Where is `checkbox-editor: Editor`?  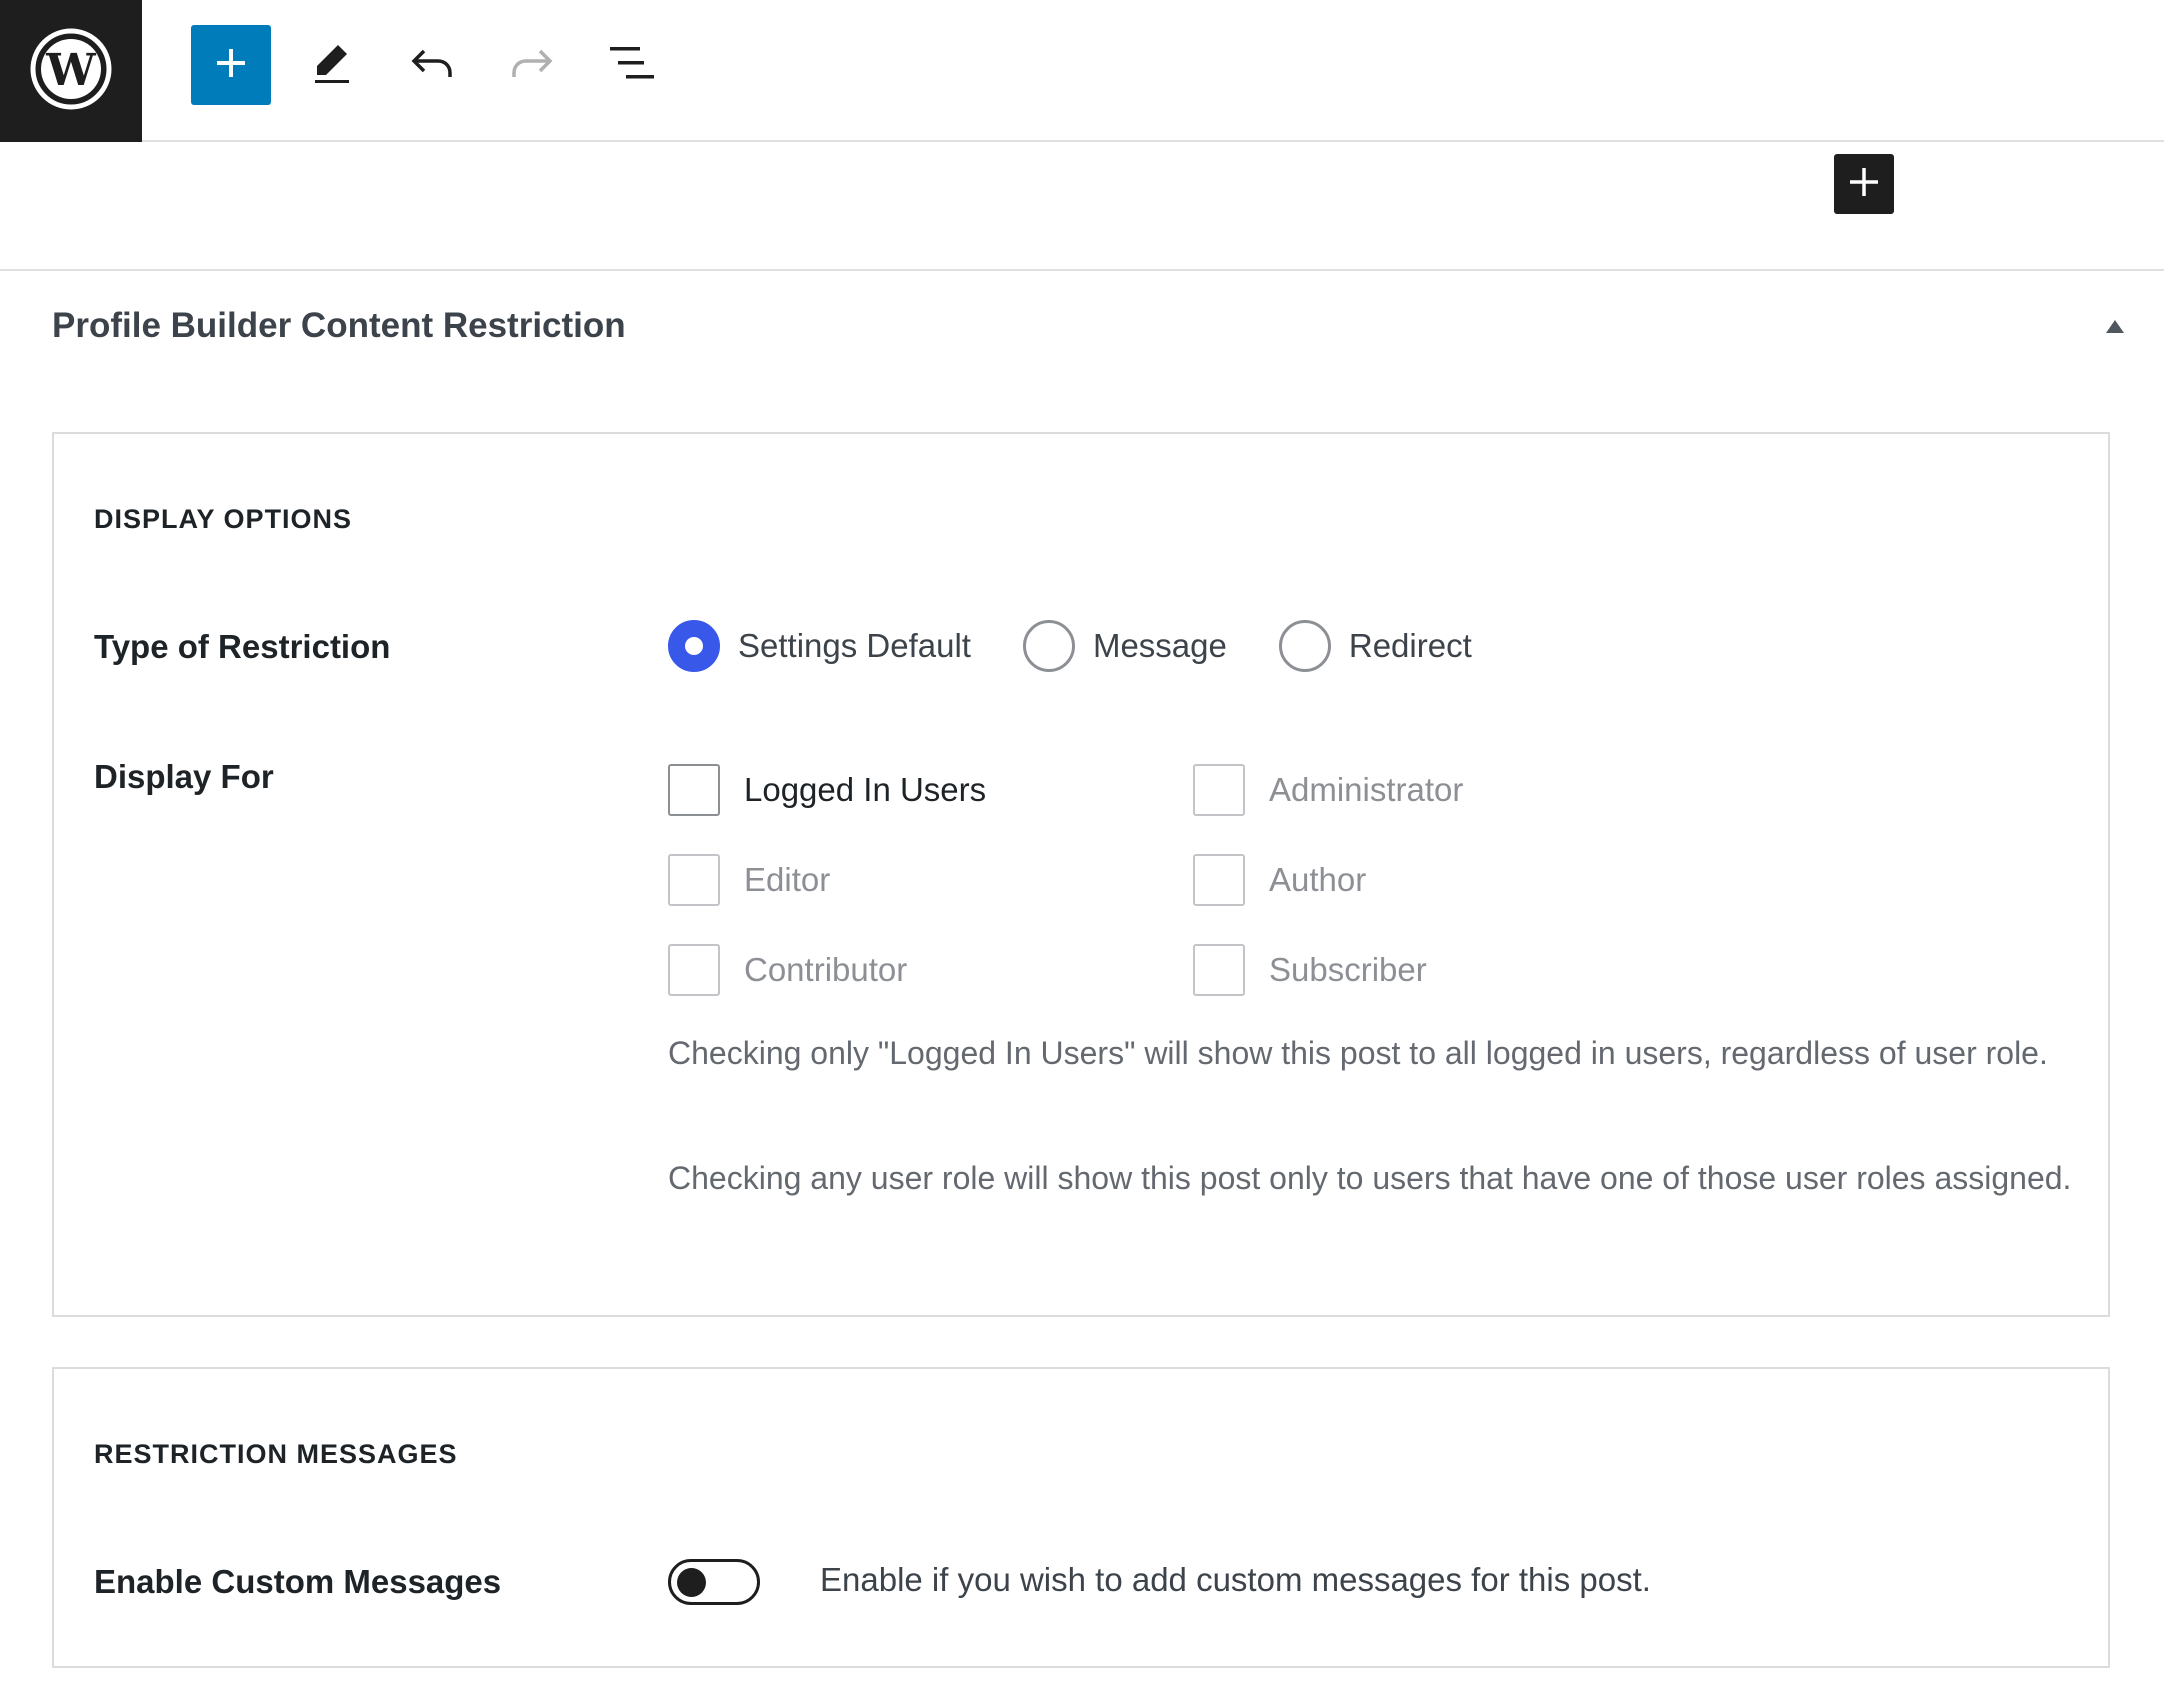
checkbox-editor: Editor is located at coordinates (749, 880).